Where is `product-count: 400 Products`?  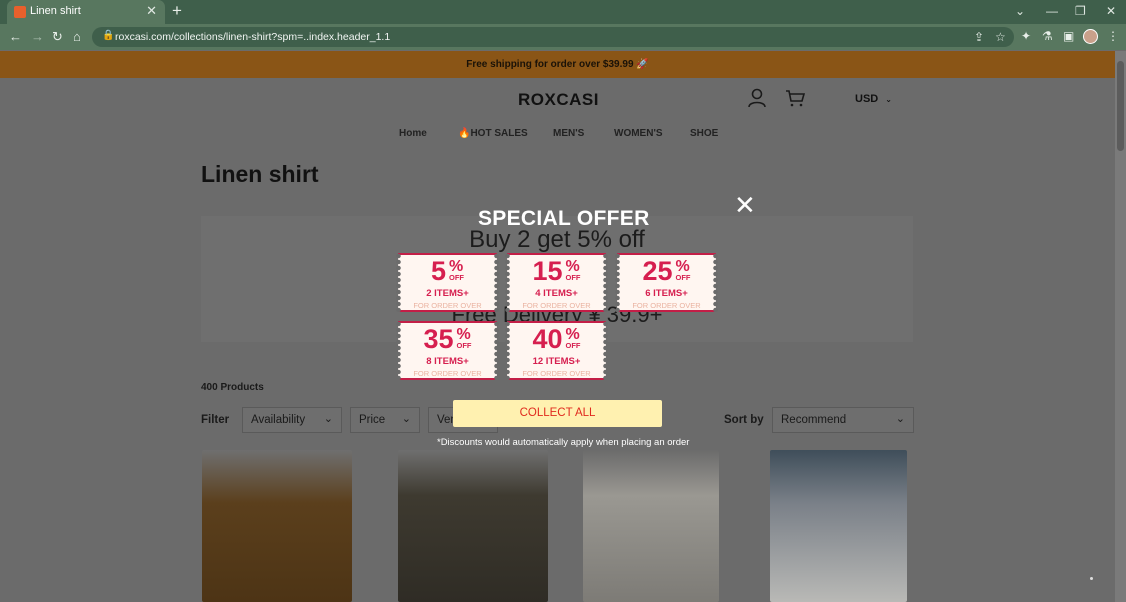 product-count: 400 Products is located at coordinates (232, 387).